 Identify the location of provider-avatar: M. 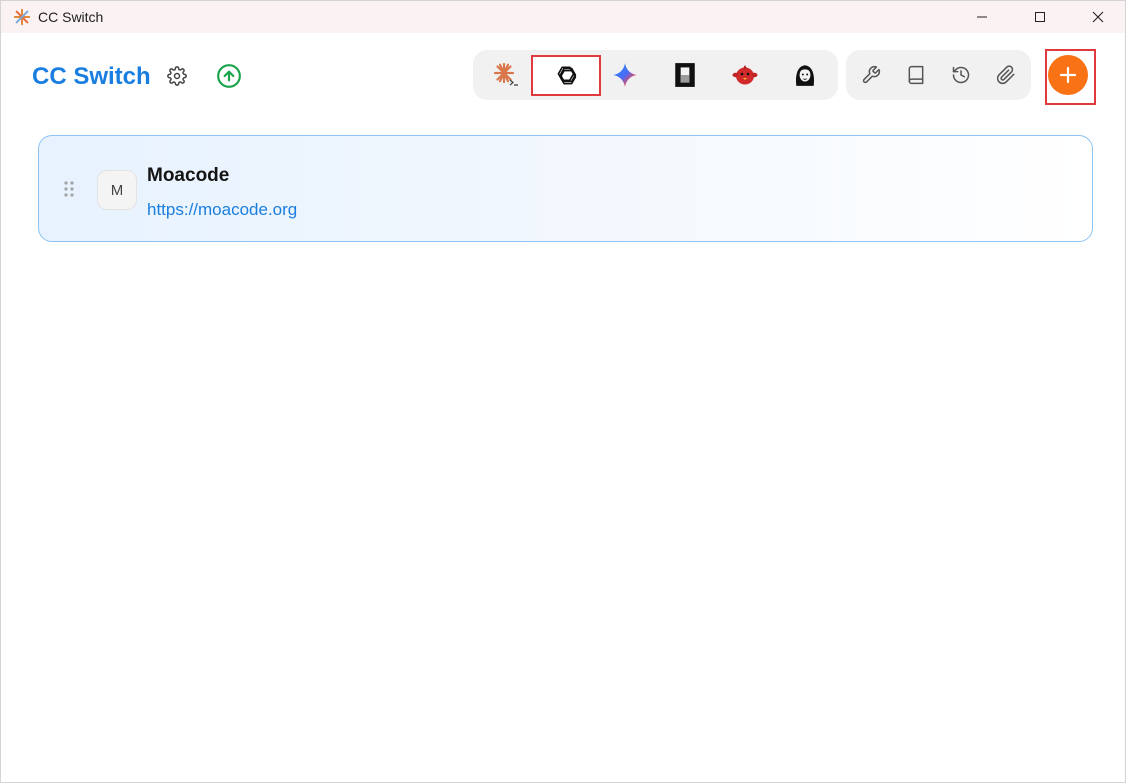
(117, 190).